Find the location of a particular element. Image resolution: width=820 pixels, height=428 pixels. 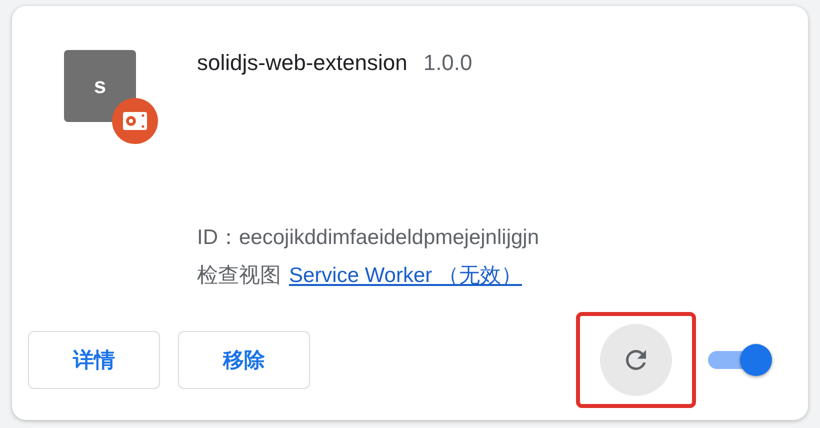

extension-id: eecojikddimfaeideldpmejejnlijgjn is located at coordinates (389, 237).